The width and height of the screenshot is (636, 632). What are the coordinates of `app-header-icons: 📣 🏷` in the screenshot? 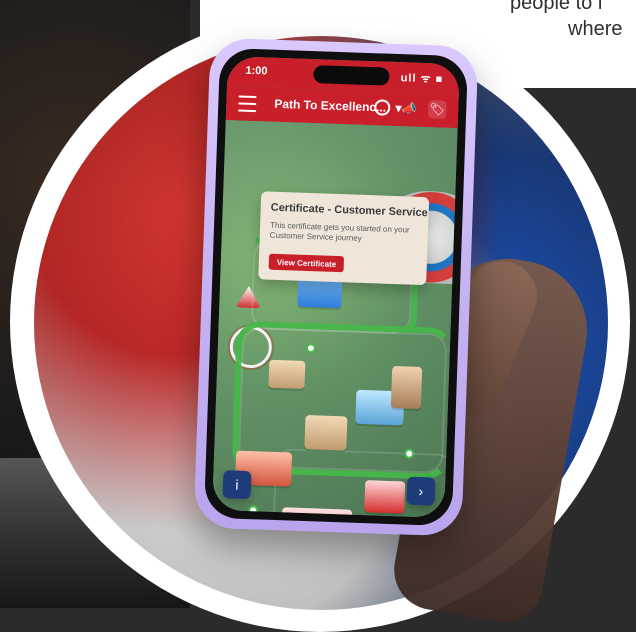 It's located at (410, 108).